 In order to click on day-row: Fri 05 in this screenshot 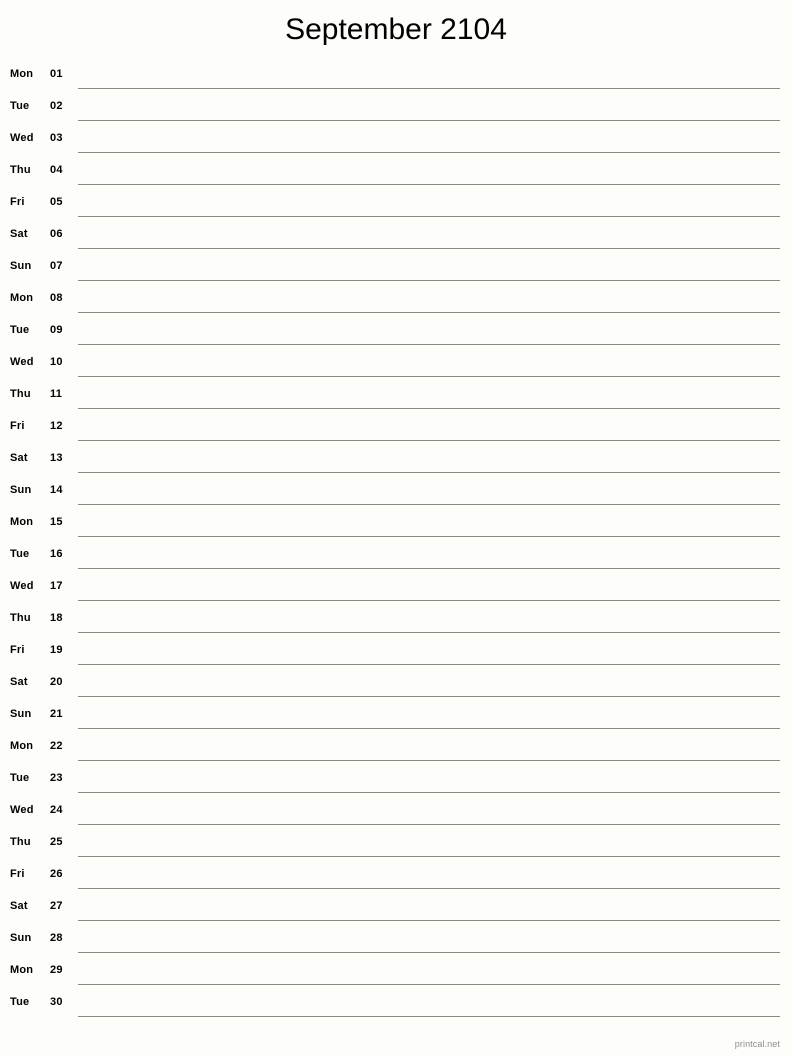, I will do `click(396, 206)`.